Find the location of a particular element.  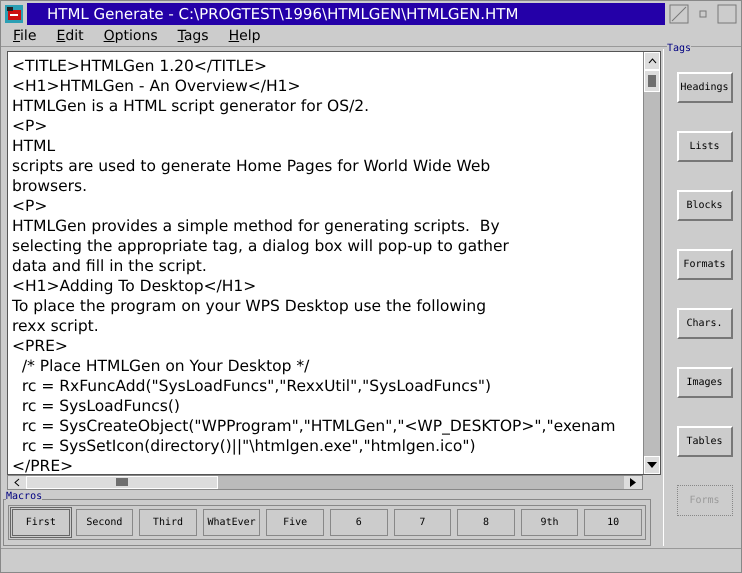

minimize-icon is located at coordinates (679, 14).